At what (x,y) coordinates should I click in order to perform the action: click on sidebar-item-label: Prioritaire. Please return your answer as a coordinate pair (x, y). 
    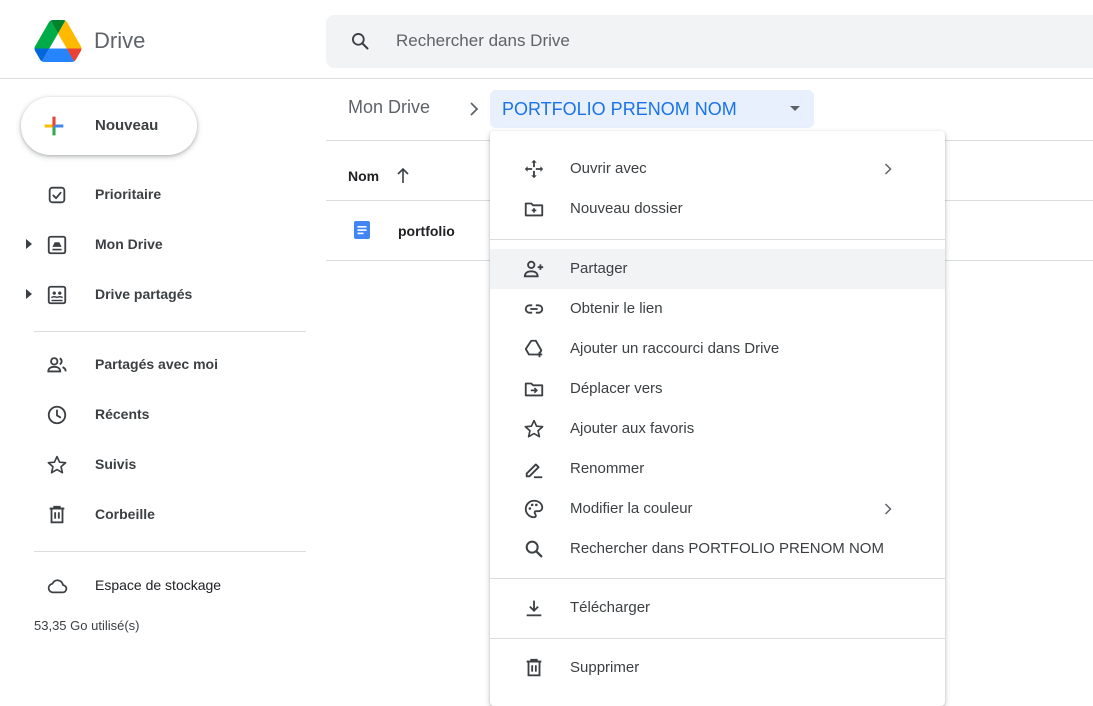
    Looking at the image, I should click on (128, 194).